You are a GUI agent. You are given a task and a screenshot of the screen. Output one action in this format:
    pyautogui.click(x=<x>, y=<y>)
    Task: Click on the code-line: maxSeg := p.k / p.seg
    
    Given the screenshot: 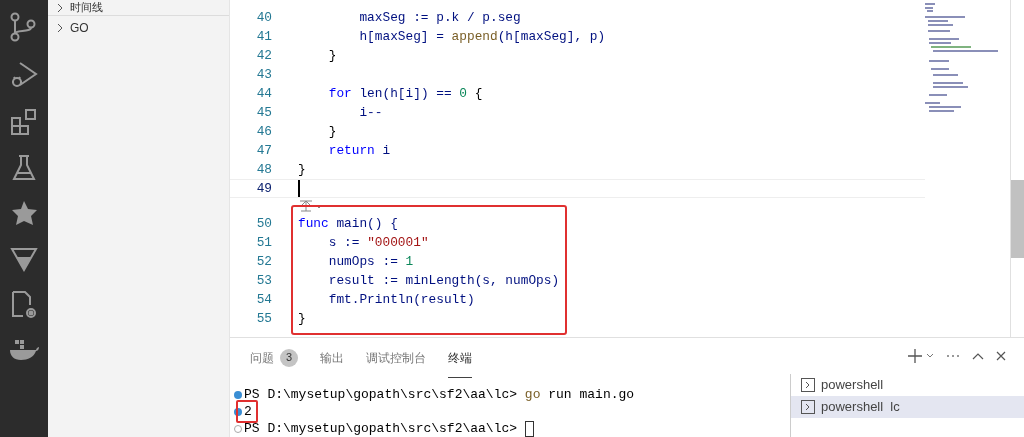 What is the action you would take?
    pyautogui.click(x=439, y=17)
    